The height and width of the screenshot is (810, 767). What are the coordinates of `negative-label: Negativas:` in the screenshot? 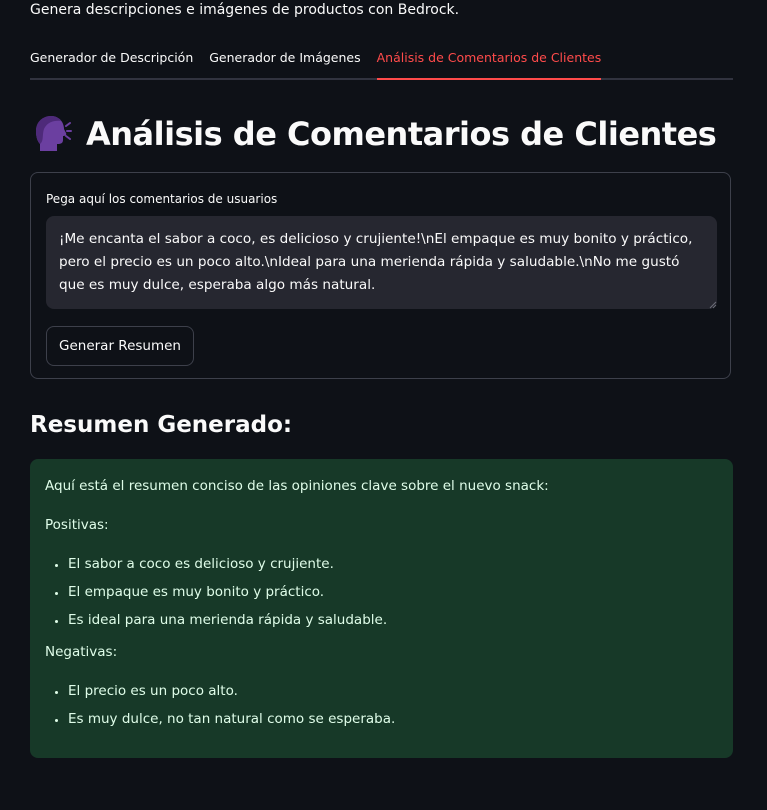 It's located at (81, 652).